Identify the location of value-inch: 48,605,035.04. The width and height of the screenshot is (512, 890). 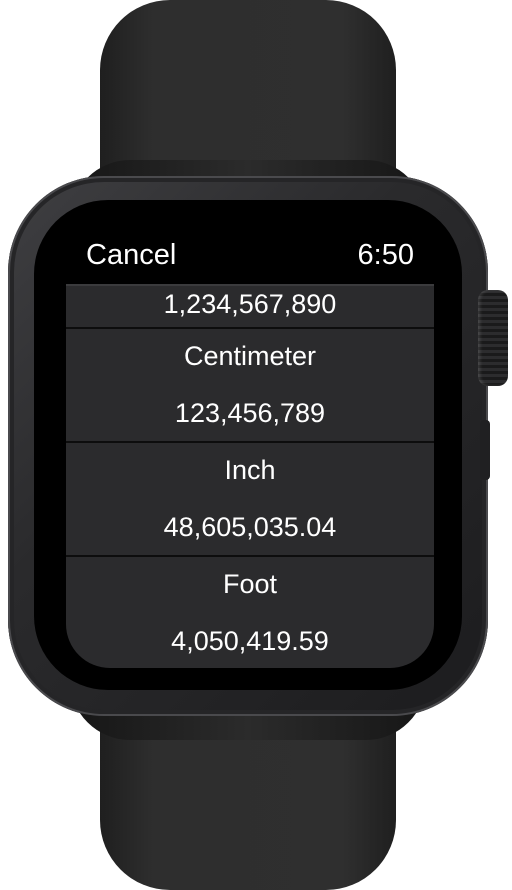
(250, 527).